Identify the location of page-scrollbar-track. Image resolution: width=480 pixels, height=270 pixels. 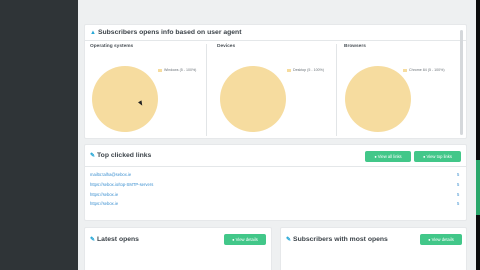
(478, 135).